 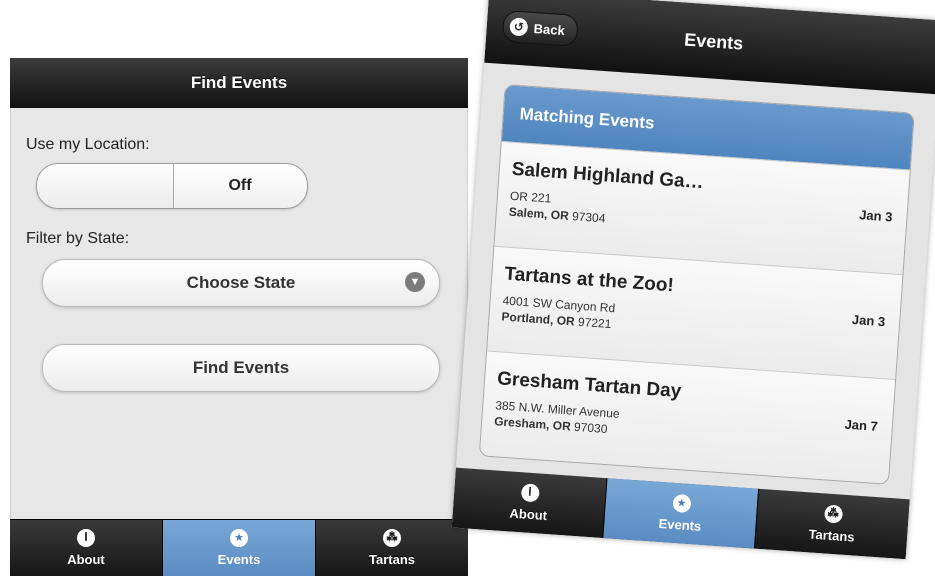 I want to click on back-button-label: Back, so click(x=549, y=29).